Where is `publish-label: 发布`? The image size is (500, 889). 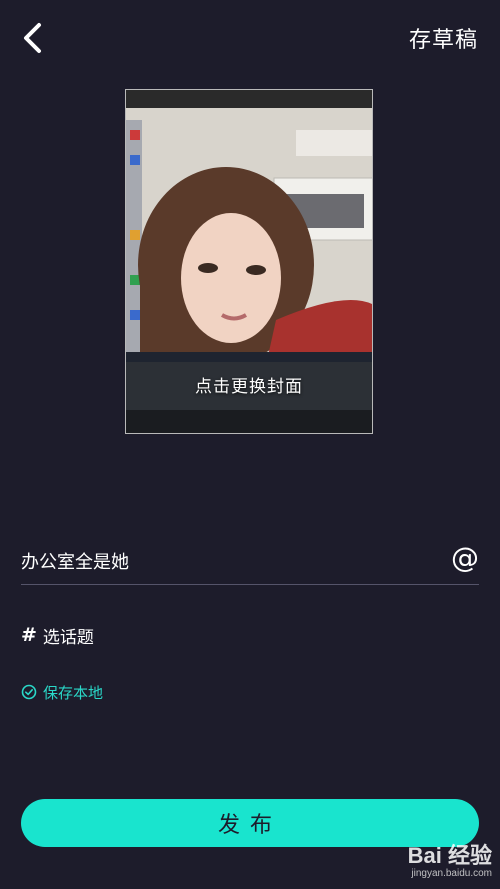 publish-label: 发布 is located at coordinates (249, 825).